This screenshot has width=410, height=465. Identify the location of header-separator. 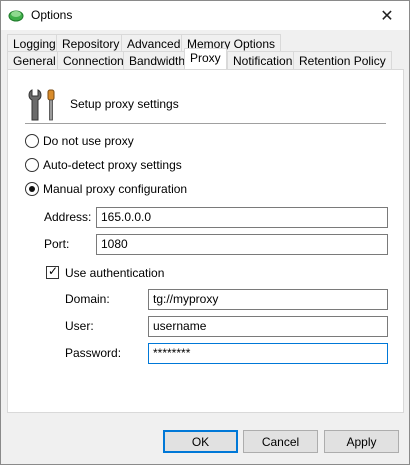
(205, 123).